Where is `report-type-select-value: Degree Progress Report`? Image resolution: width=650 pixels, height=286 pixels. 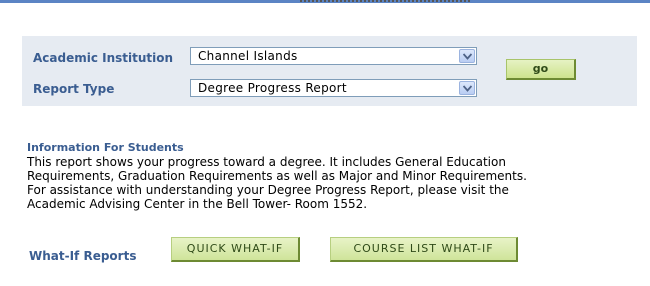 report-type-select-value: Degree Progress Report is located at coordinates (272, 88).